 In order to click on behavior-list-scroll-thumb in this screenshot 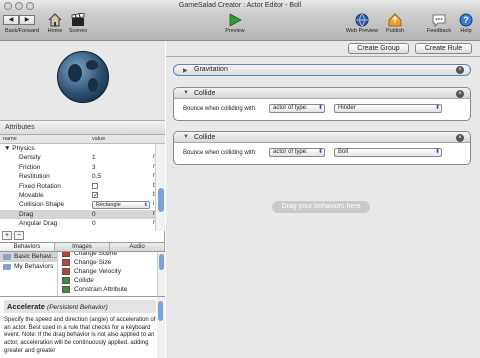, I will do `click(161, 262)`.